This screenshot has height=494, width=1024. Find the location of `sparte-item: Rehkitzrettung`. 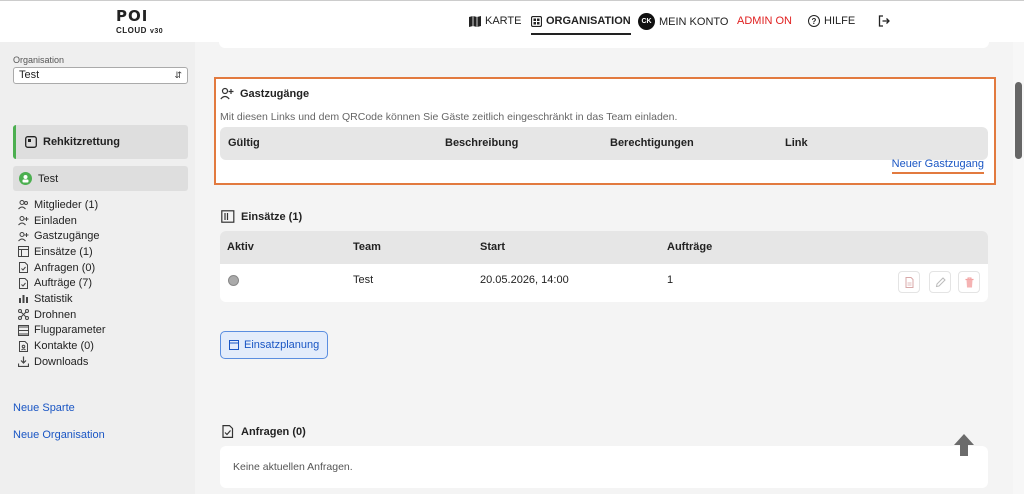

sparte-item: Rehkitzrettung is located at coordinates (100, 142).